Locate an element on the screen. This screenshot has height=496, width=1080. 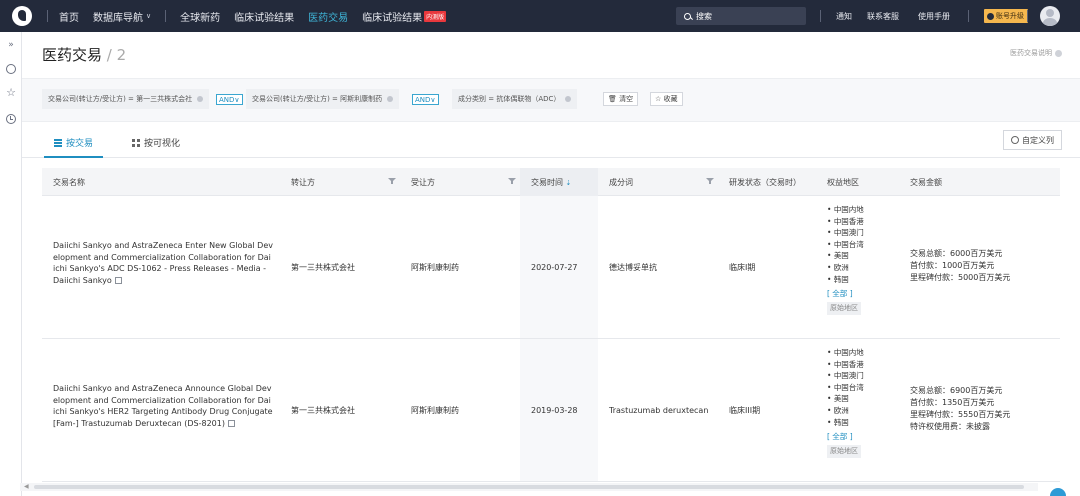
filter-chip-company-2: 交易公司(转让方/受让方) = 阿斯利康制药 is located at coordinates (323, 99).